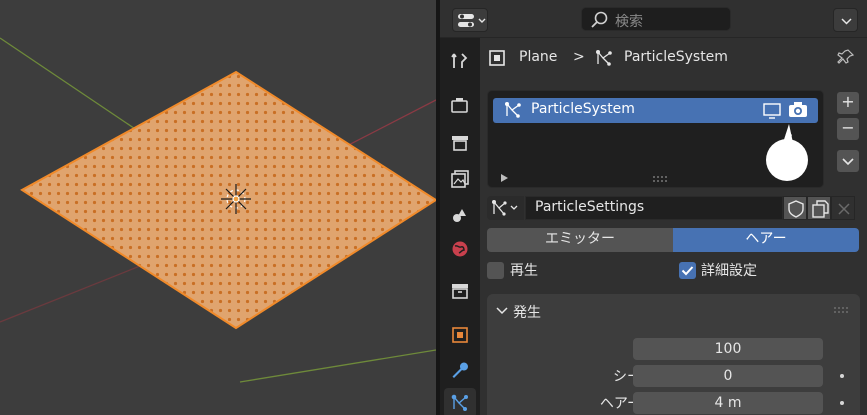 This screenshot has width=867, height=415. I want to click on properties-icon, so click(472, 20).